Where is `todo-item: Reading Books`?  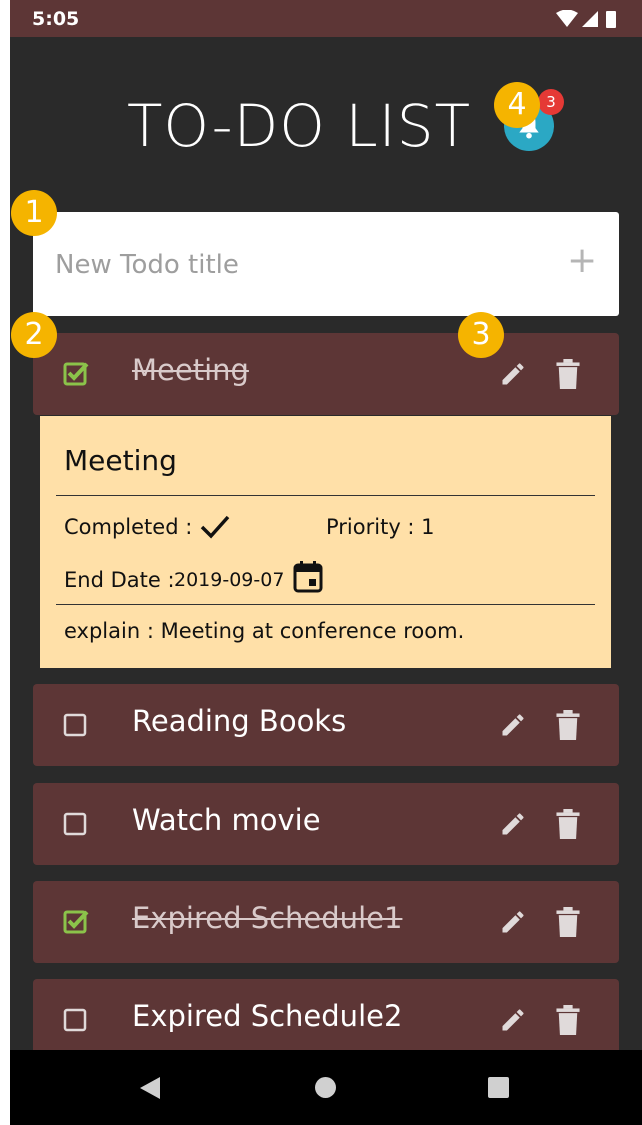
todo-item: Reading Books is located at coordinates (326, 725).